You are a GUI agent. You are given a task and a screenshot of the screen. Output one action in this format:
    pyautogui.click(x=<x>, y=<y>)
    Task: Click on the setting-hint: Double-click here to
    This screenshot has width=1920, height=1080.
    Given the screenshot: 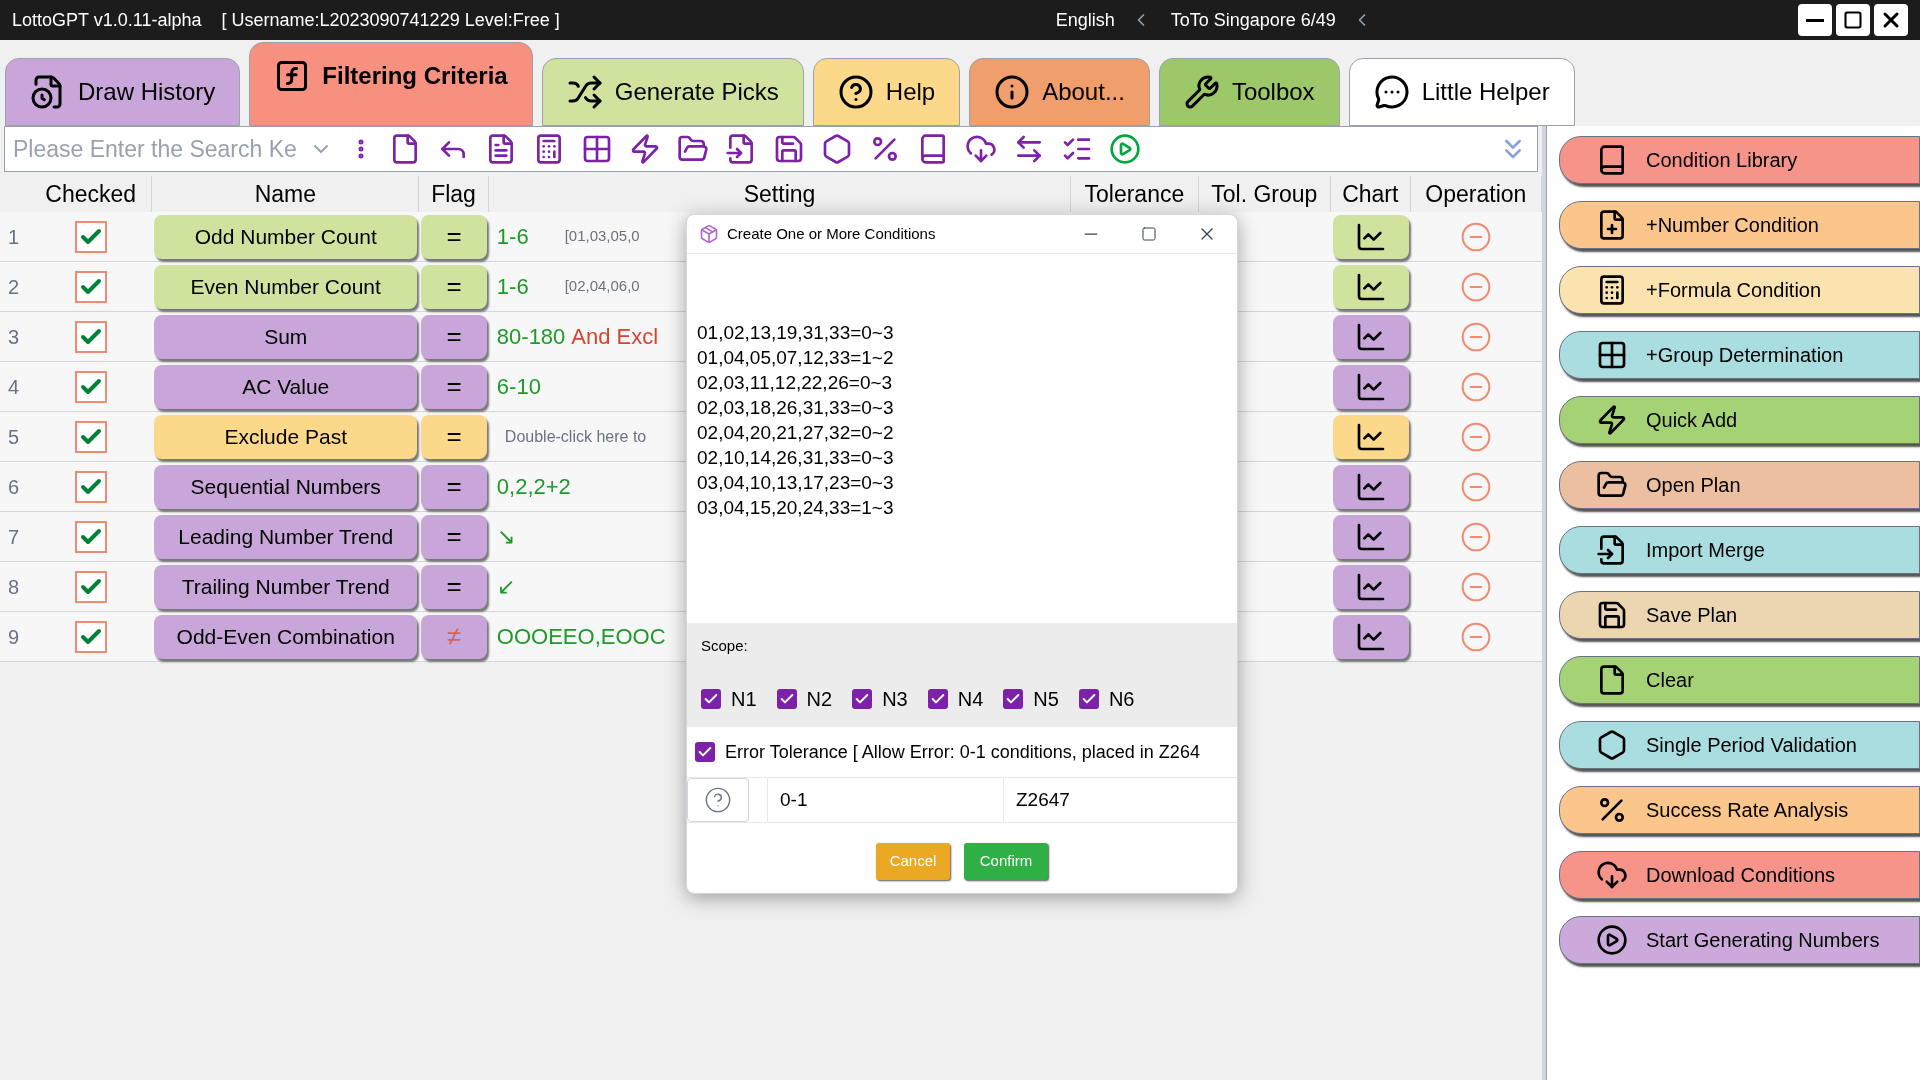 What is the action you would take?
    pyautogui.click(x=575, y=436)
    